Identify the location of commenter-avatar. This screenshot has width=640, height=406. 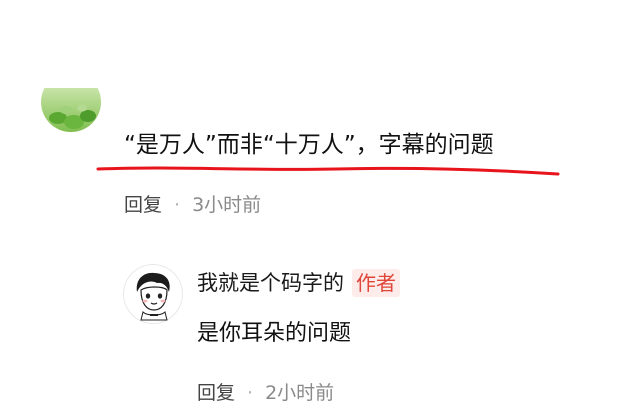
(71, 111).